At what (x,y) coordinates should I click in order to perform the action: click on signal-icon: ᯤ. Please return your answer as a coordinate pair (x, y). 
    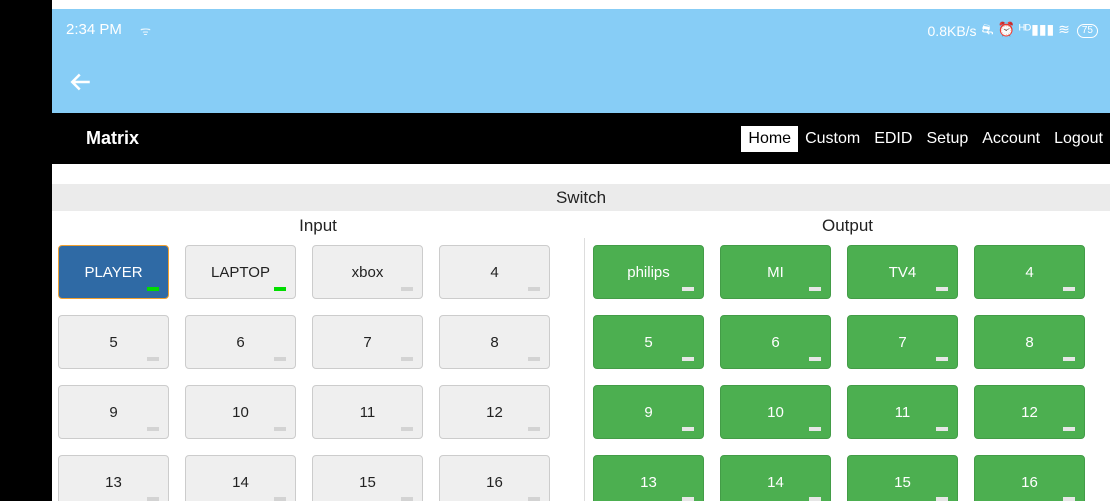
    Looking at the image, I should click on (145, 31).